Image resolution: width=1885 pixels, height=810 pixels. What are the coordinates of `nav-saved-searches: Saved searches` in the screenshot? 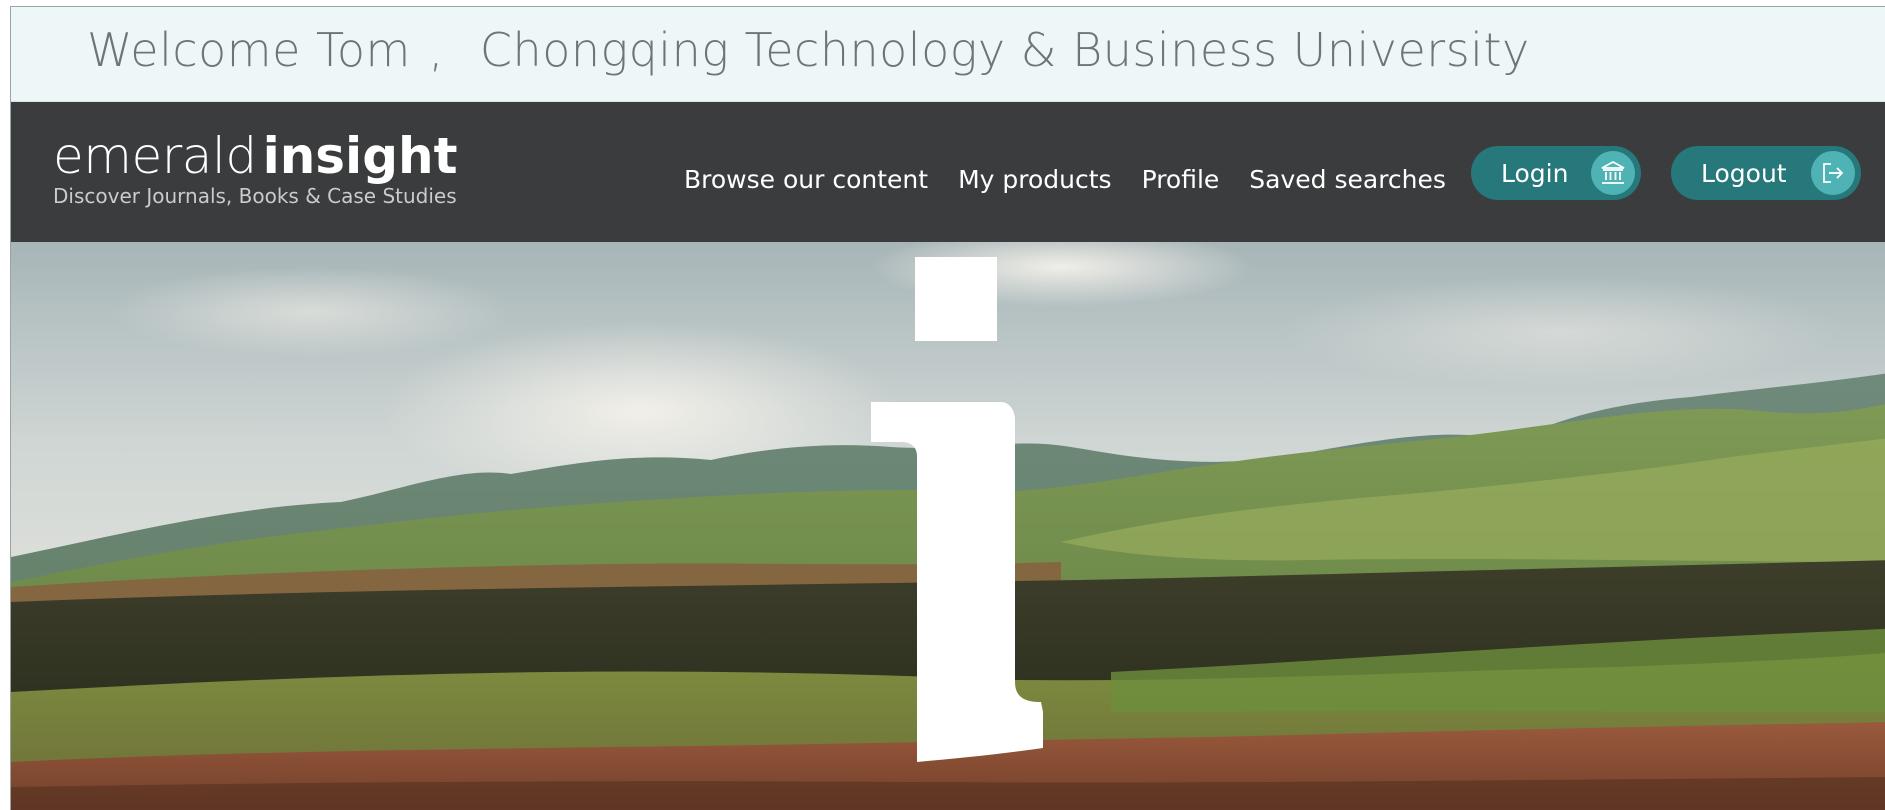 It's located at (1347, 179).